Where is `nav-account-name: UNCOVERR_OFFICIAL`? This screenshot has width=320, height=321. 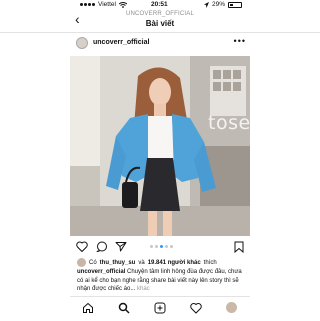
nav-account-name: UNCOVERR_OFFICIAL is located at coordinates (160, 14).